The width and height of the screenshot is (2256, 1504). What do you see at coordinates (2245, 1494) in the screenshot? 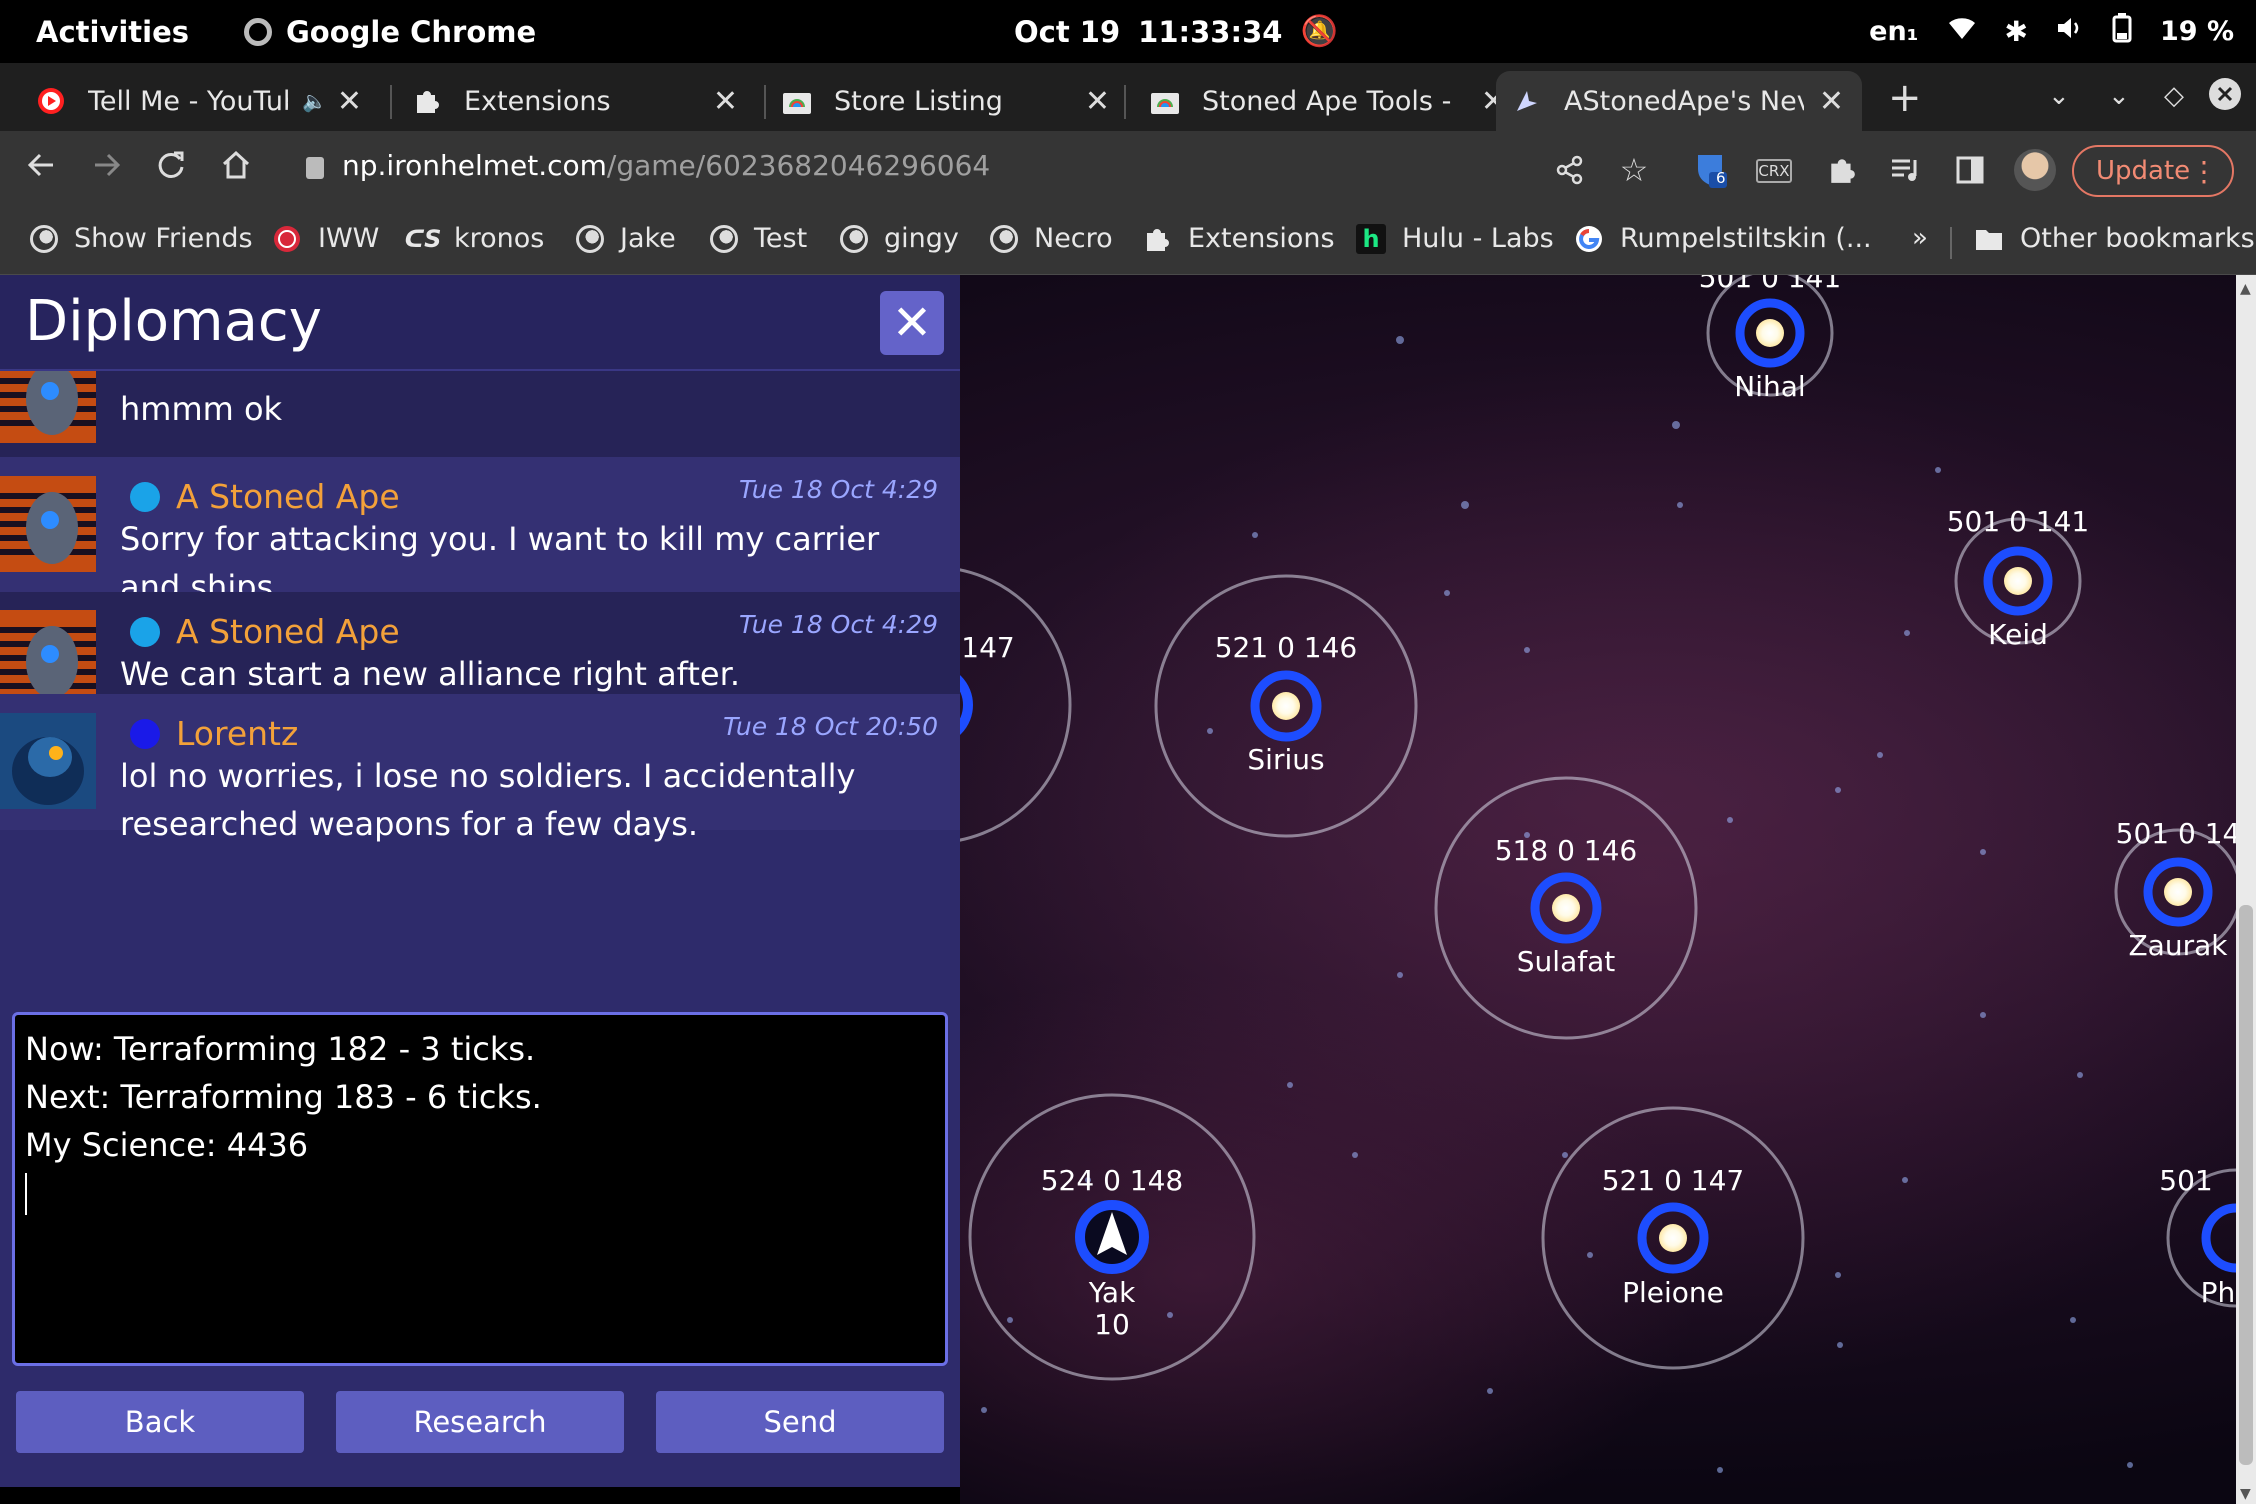
I see `scroll-down-icon: ▼` at bounding box center [2245, 1494].